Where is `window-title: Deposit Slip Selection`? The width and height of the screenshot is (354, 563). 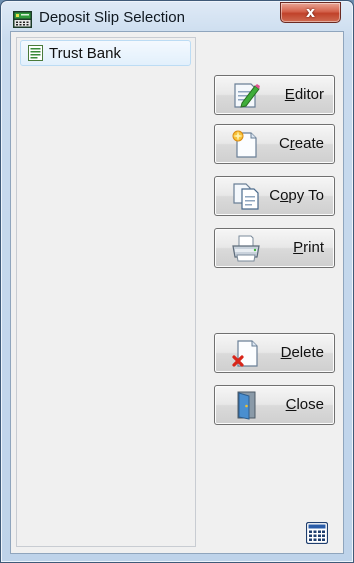 window-title: Deposit Slip Selection is located at coordinates (112, 17).